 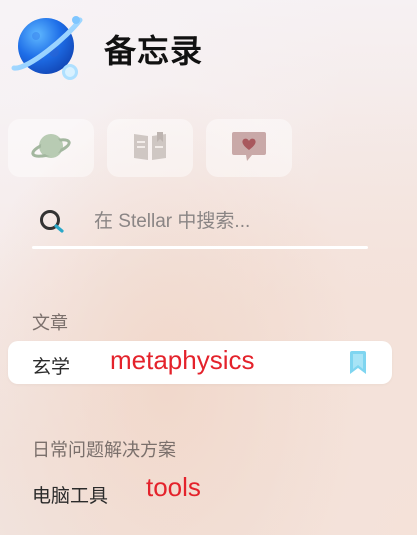 I want to click on planet-logo-icon, so click(x=47, y=47).